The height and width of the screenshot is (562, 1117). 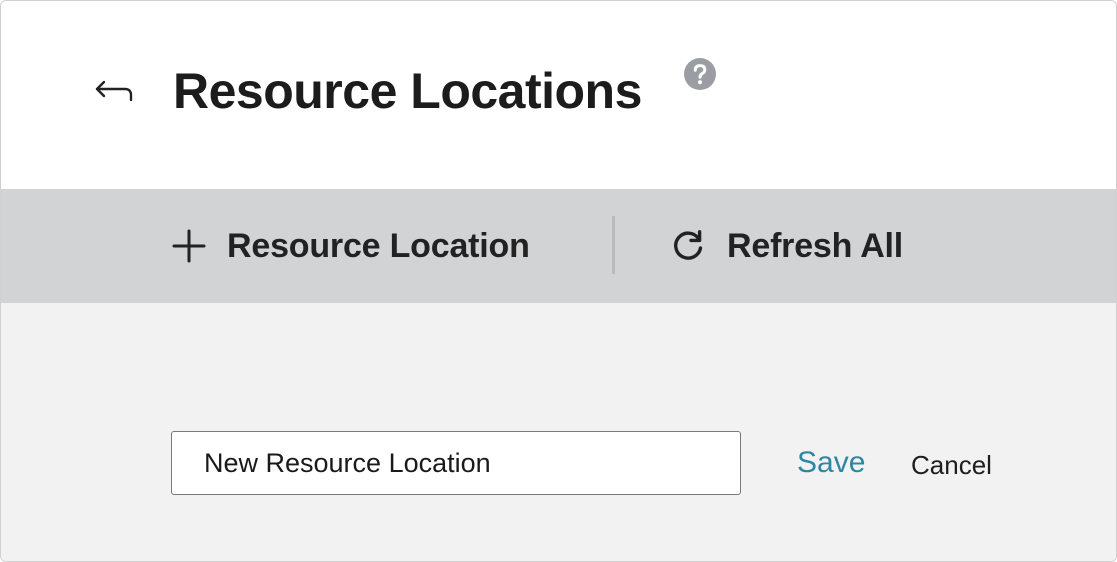 What do you see at coordinates (378, 245) in the screenshot?
I see `add-resource-location-label: Resource Location` at bounding box center [378, 245].